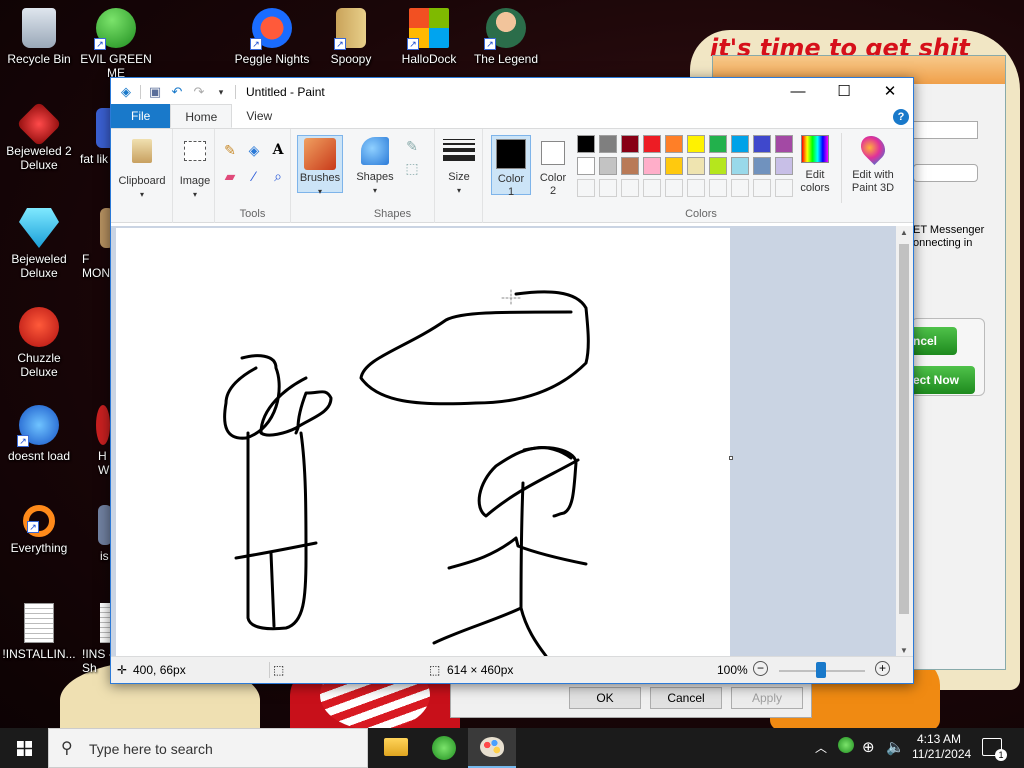 This screenshot has height=768, width=1024. What do you see at coordinates (760, 668) in the screenshot?
I see `zoom-out-icon: −` at bounding box center [760, 668].